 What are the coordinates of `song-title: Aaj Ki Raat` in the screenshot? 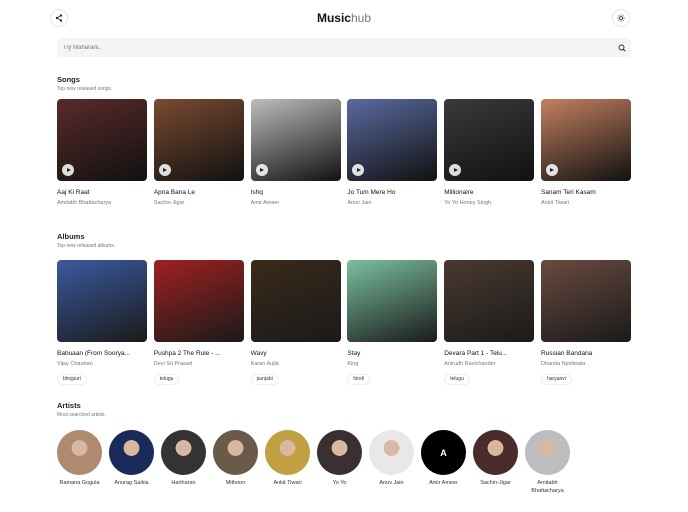 It's located at (73, 192).